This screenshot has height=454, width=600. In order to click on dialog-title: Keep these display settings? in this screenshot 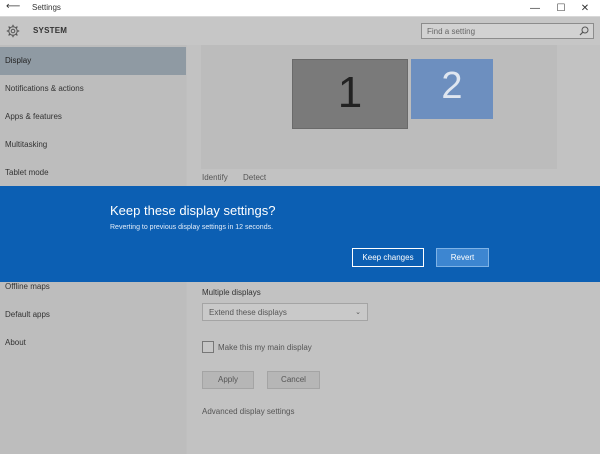, I will do `click(193, 210)`.